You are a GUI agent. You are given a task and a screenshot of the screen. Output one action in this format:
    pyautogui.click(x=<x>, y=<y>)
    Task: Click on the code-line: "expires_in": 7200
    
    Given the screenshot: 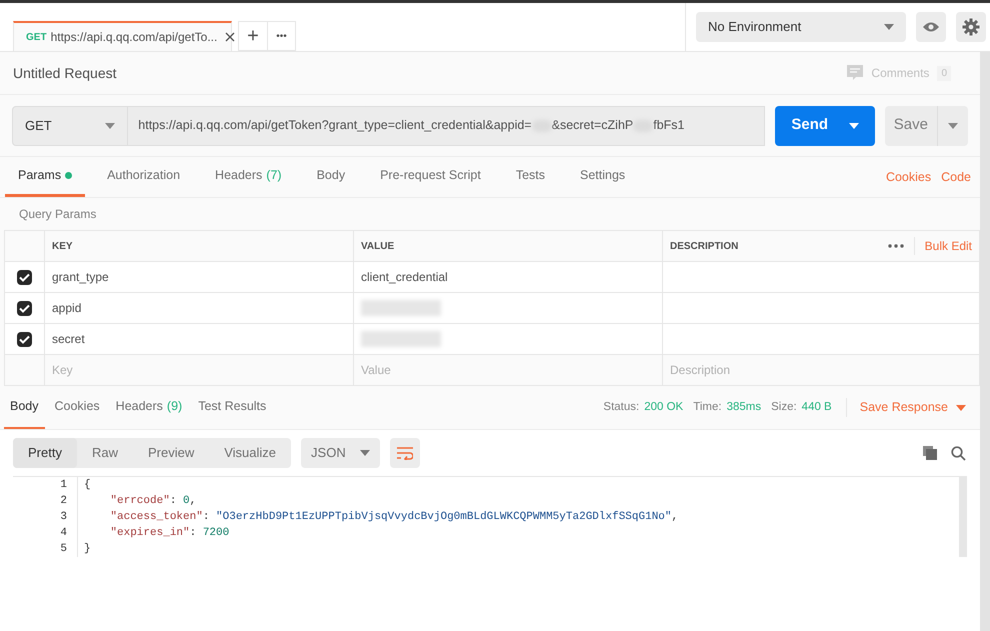 What is the action you would take?
    pyautogui.click(x=169, y=533)
    